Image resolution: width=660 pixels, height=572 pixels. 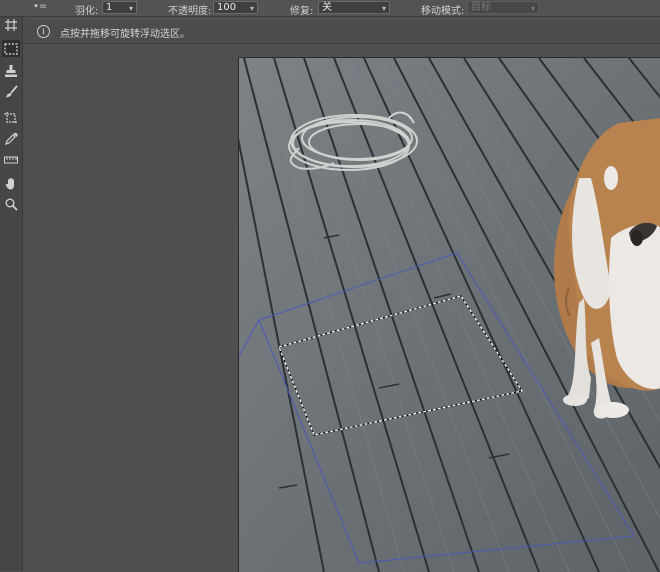 What do you see at coordinates (503, 7) in the screenshot?
I see `move-mode-select: 目标 ▾` at bounding box center [503, 7].